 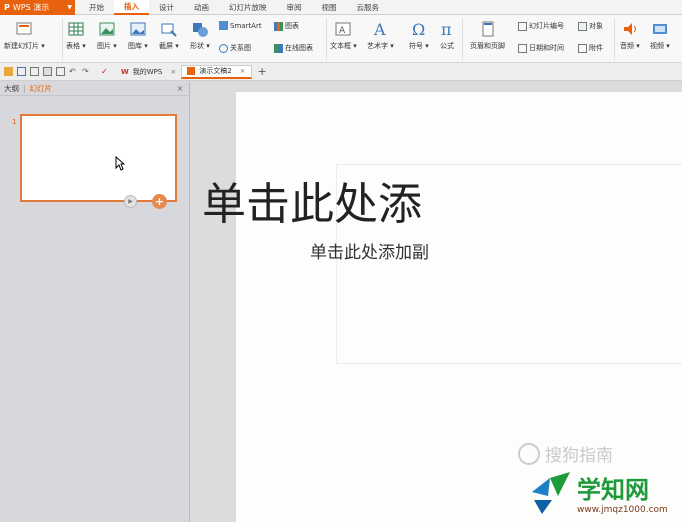 What do you see at coordinates (529, 453) in the screenshot?
I see `sogou-logo-icon` at bounding box center [529, 453].